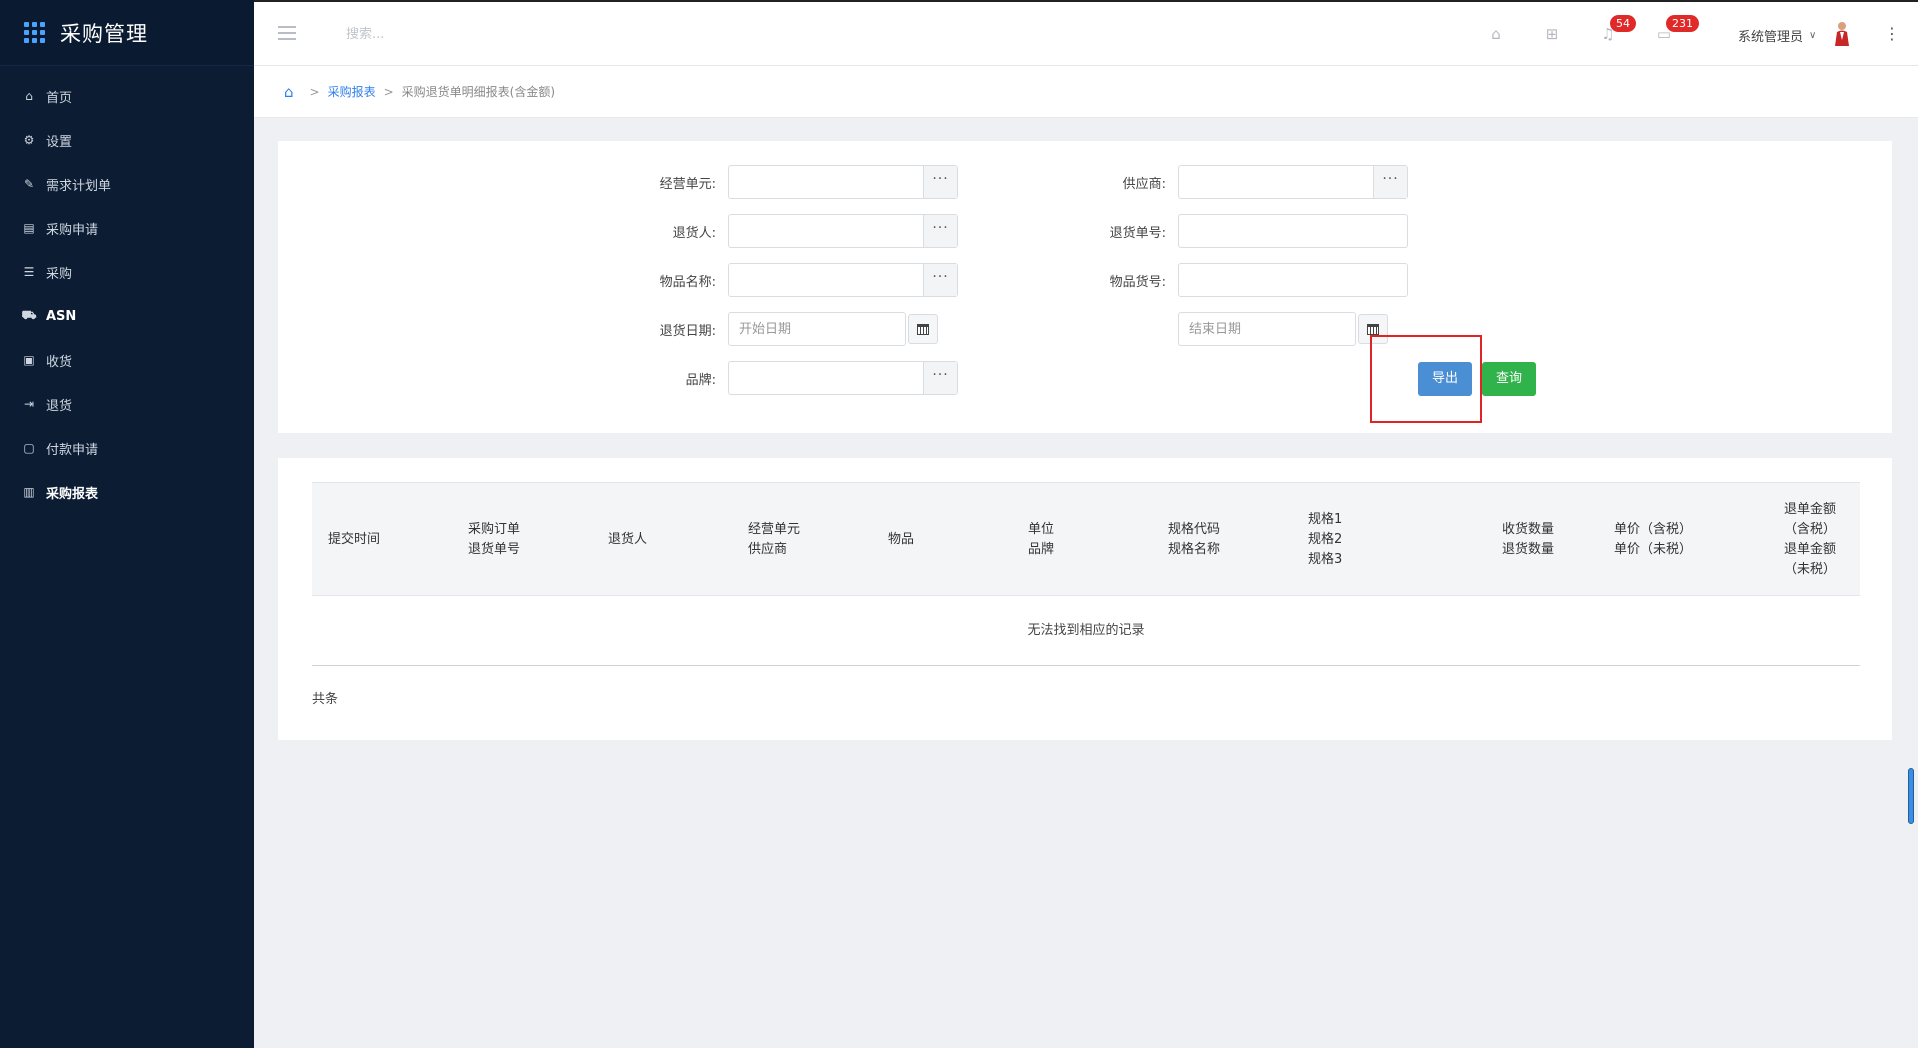 The width and height of the screenshot is (1918, 1048). I want to click on supplier-picker-button: ···, so click(1390, 182).